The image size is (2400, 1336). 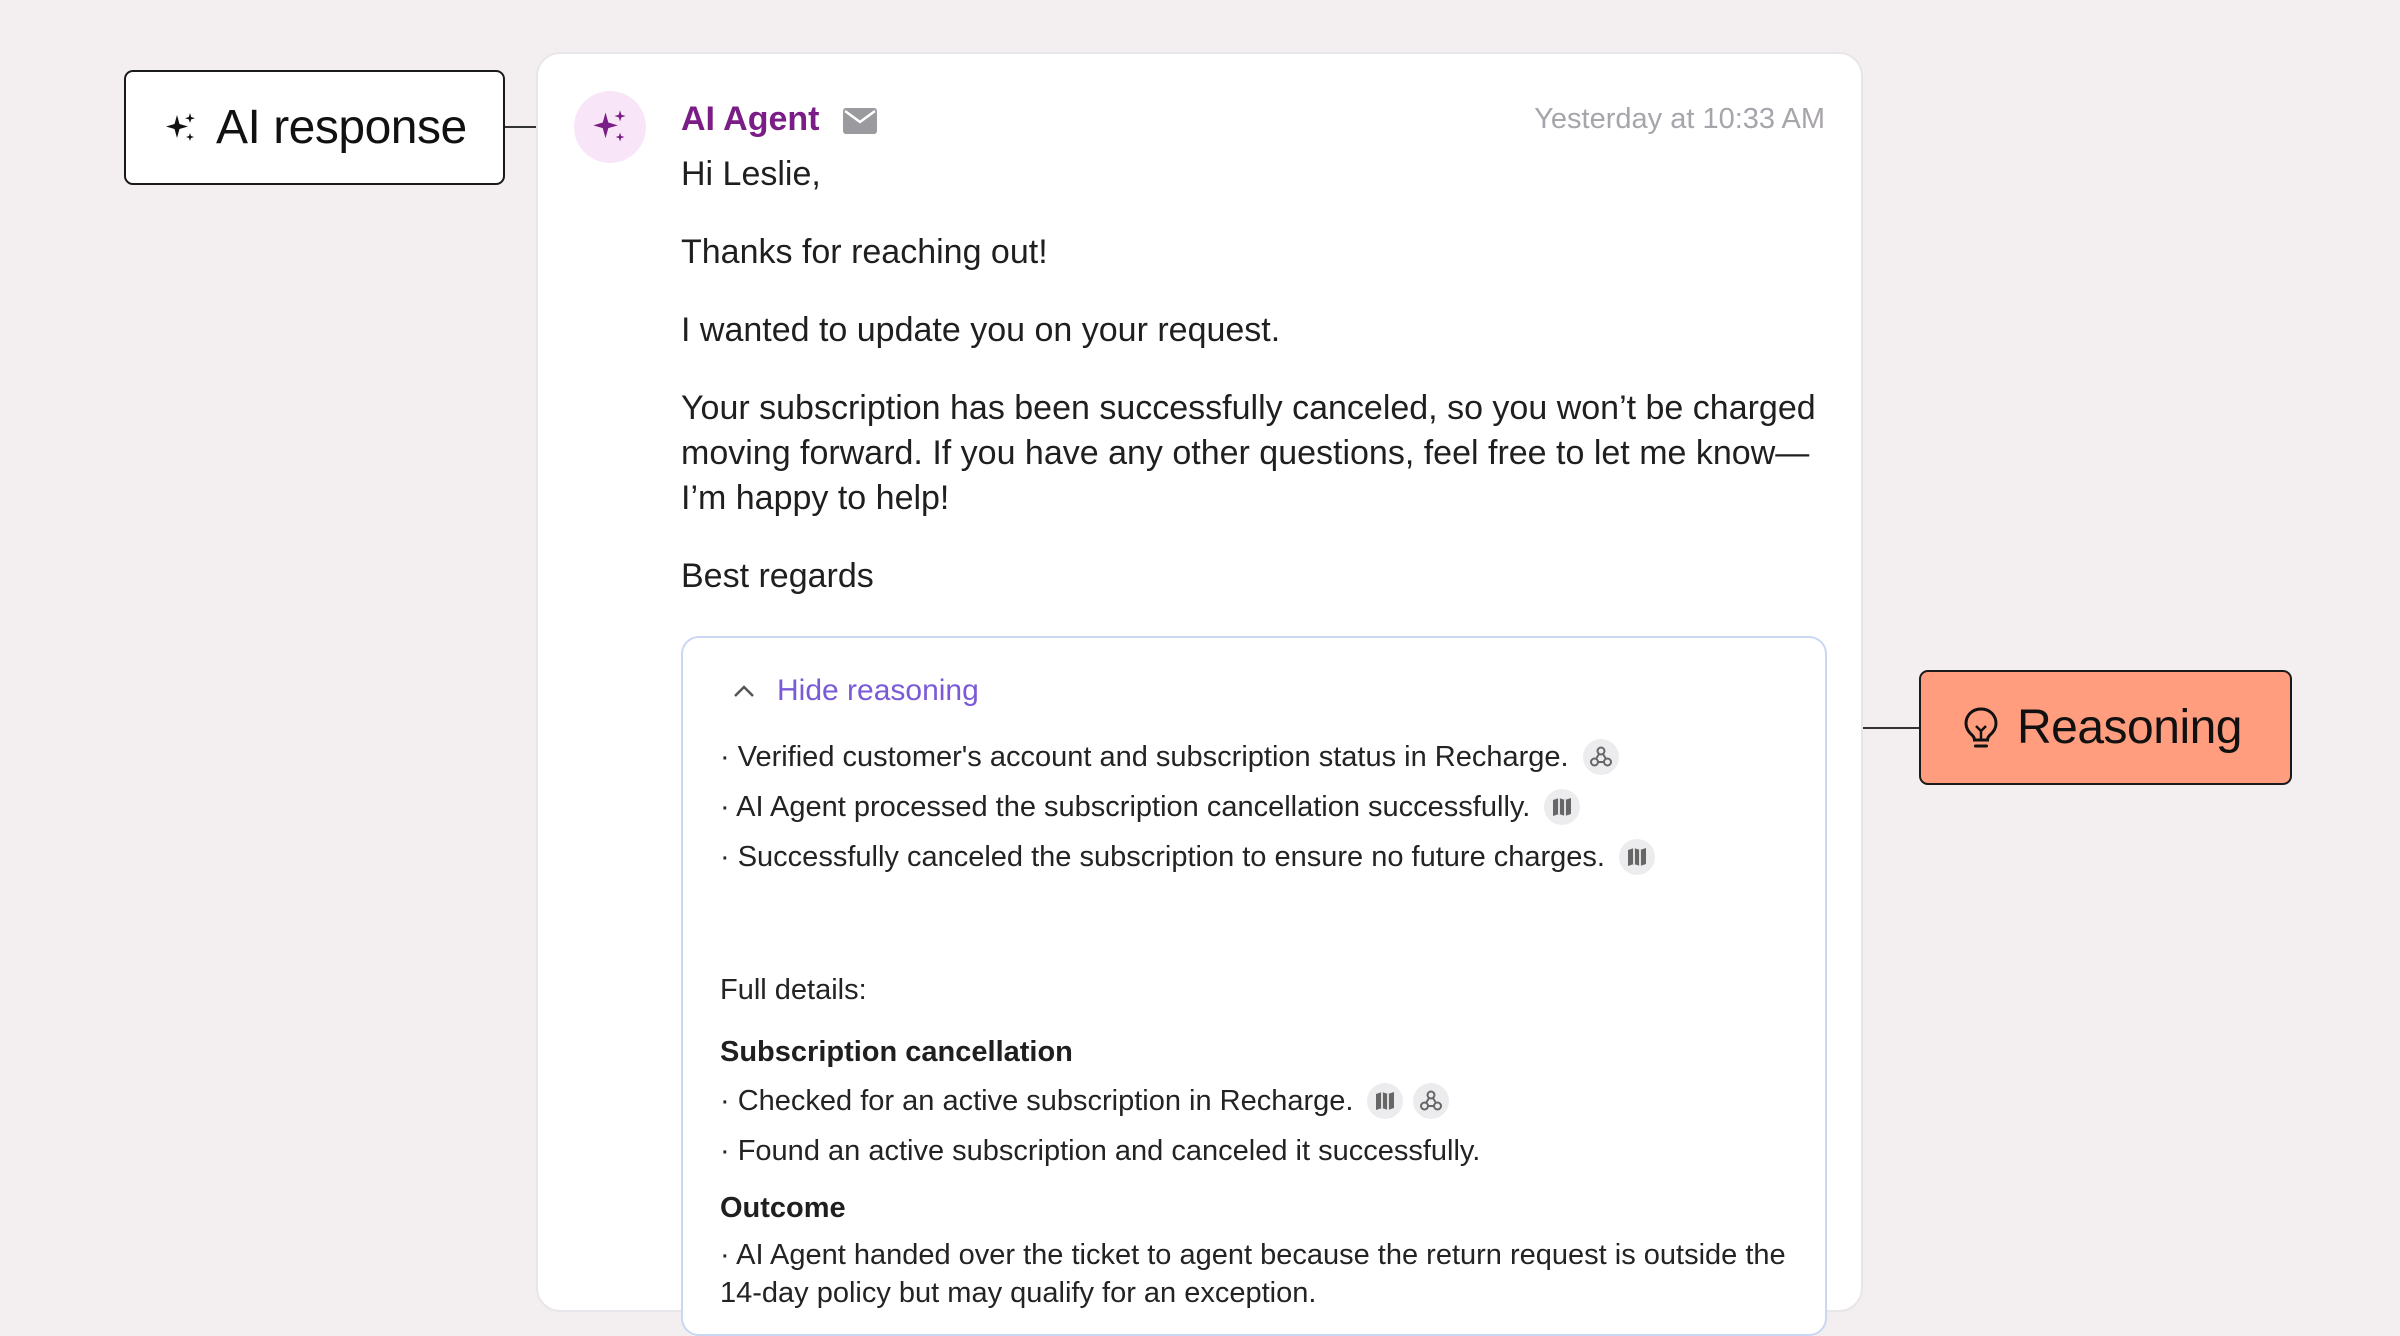 What do you see at coordinates (777, 576) in the screenshot?
I see `message-paragraph: Best regards` at bounding box center [777, 576].